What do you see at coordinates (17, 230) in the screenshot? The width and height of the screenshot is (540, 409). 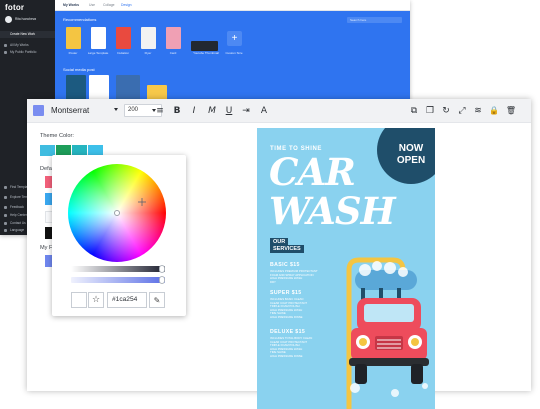 I see `sidebar-item-language: Language` at bounding box center [17, 230].